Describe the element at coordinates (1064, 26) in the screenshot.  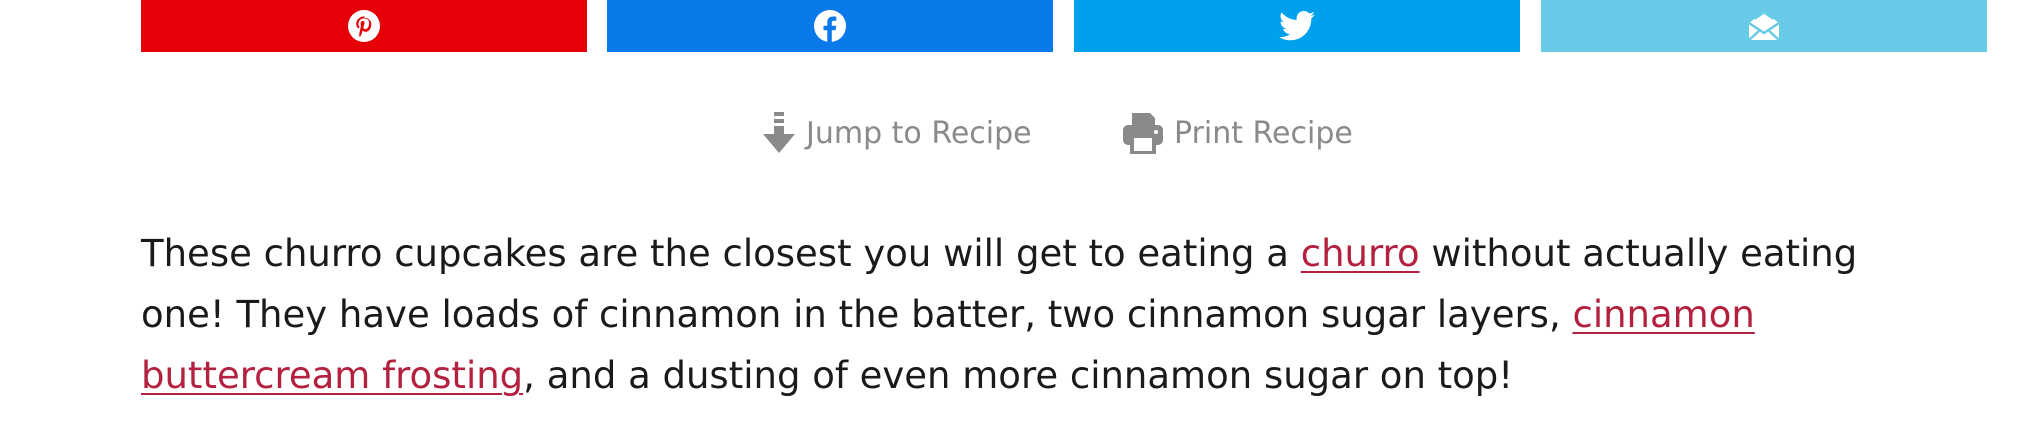
I see `social-share-bar` at that location.